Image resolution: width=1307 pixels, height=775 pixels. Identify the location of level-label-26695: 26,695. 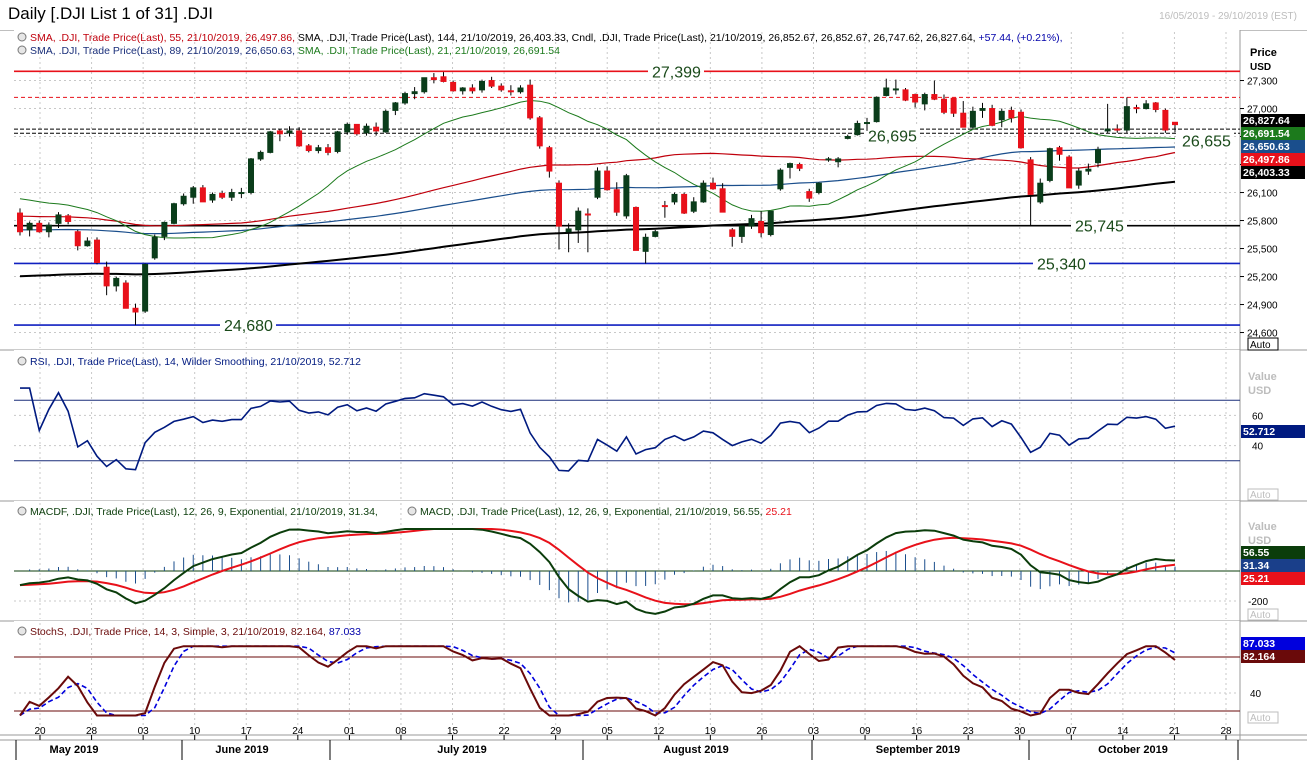
(892, 137).